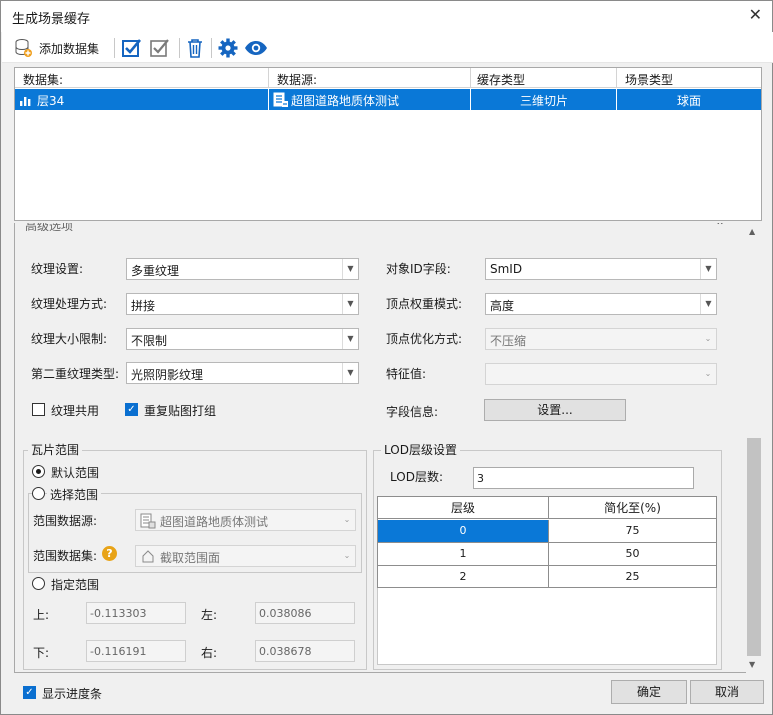 The height and width of the screenshot is (715, 773). I want to click on cancel-button: 取消, so click(727, 692).